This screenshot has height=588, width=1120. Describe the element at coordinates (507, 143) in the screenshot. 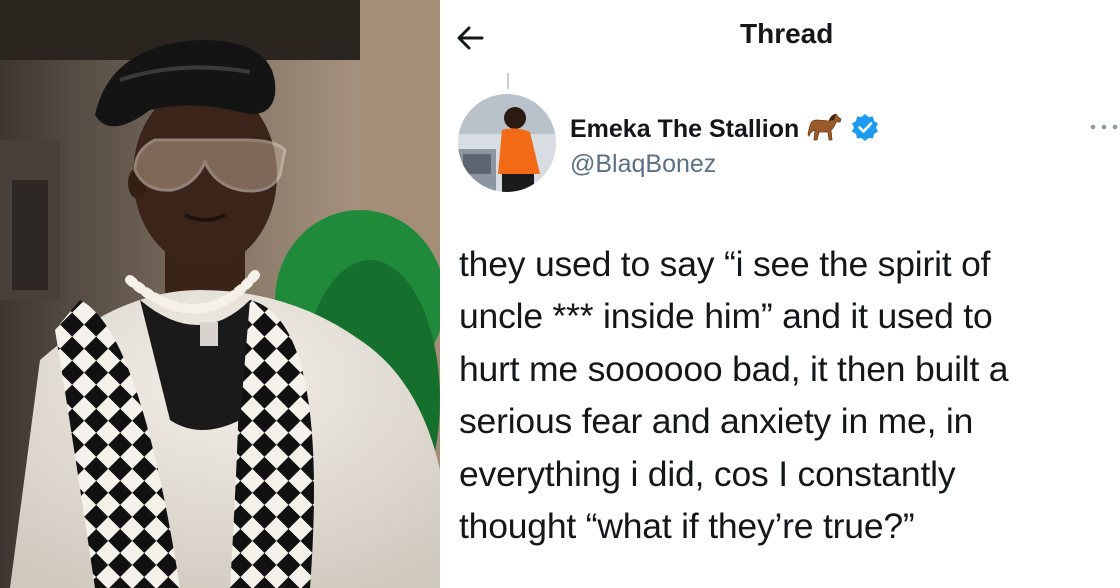

I see `avatar` at that location.